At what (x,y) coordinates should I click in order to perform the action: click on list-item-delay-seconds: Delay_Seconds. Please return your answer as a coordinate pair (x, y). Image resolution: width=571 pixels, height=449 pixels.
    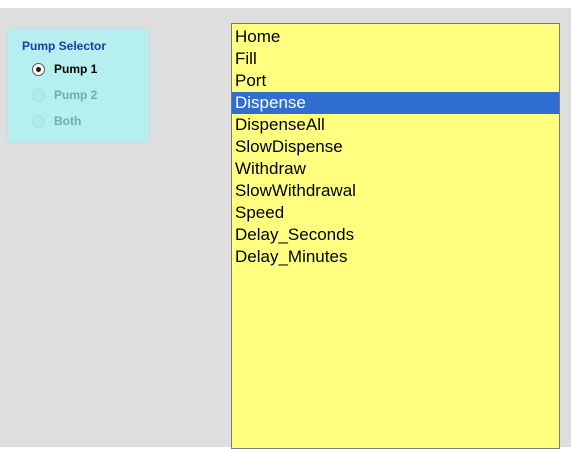
    Looking at the image, I should click on (395, 235).